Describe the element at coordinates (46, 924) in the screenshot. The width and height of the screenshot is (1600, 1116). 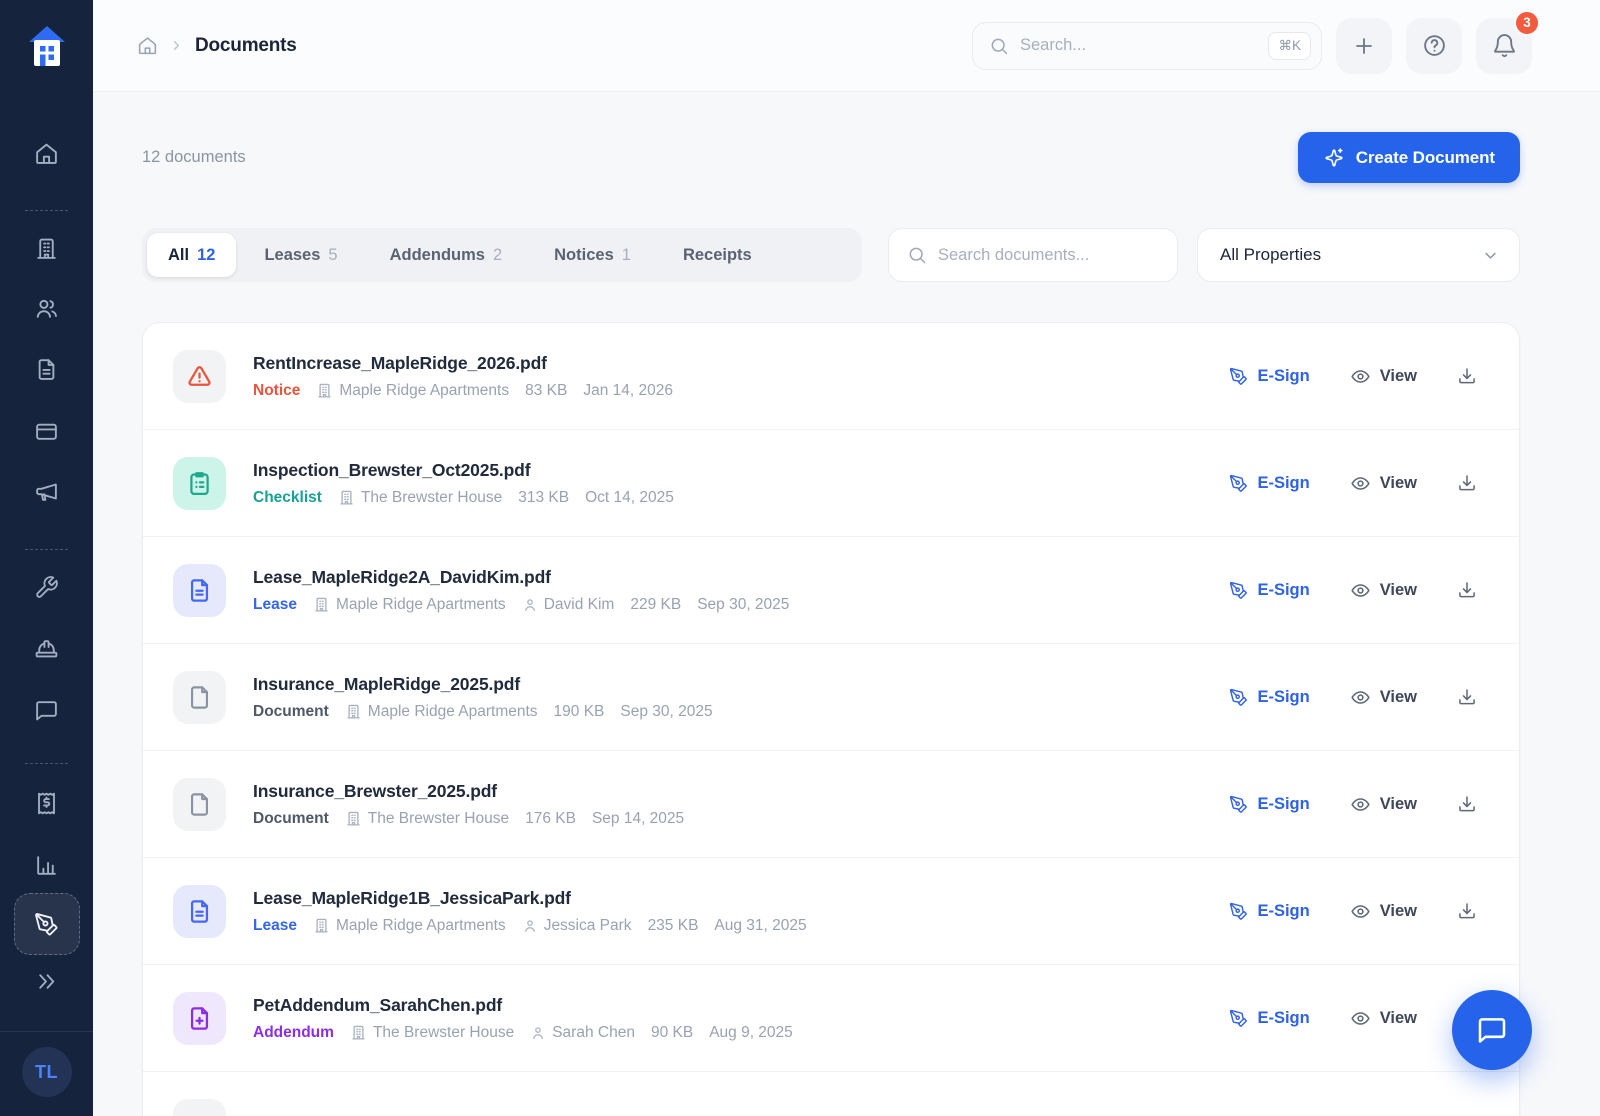
I see `sidebar-item-esign` at that location.